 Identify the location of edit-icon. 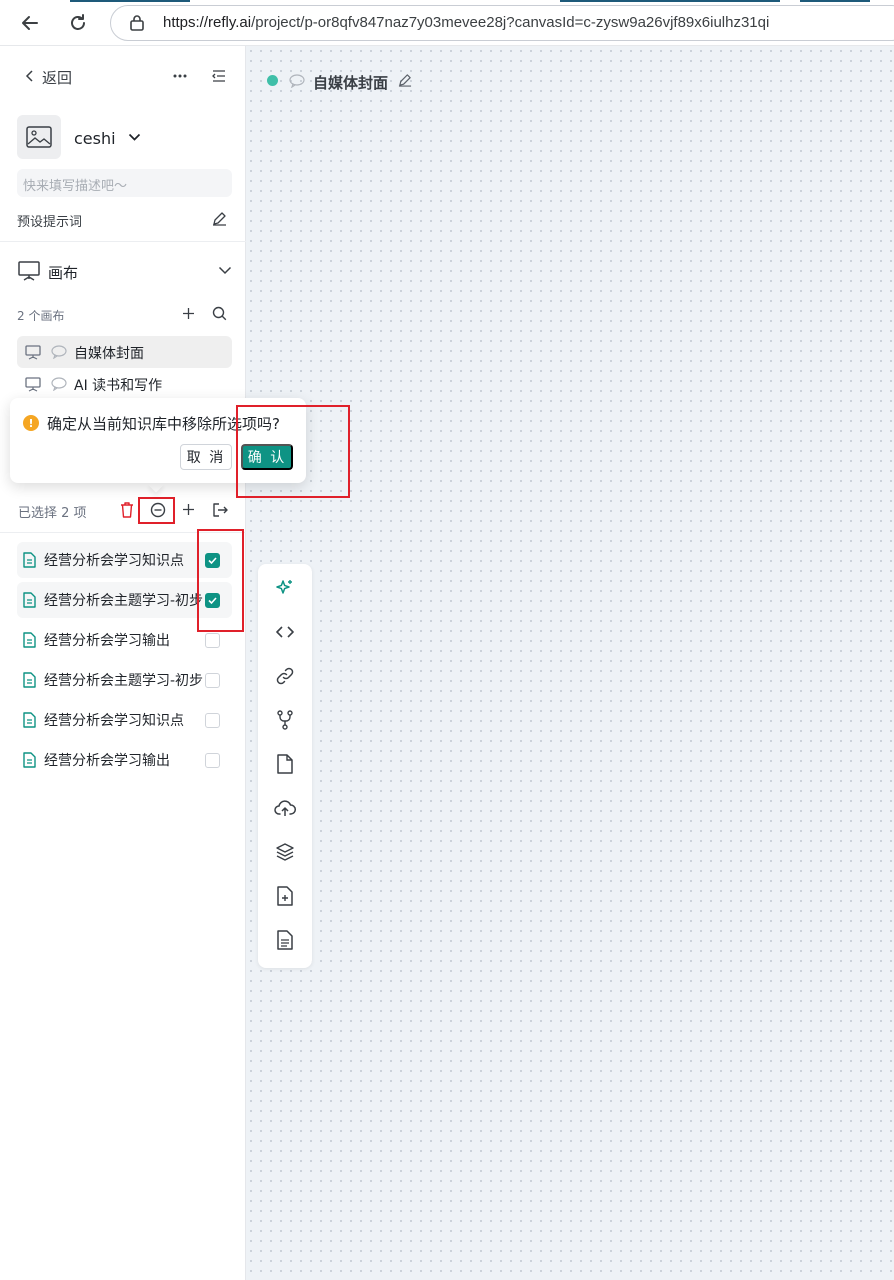
(219, 218).